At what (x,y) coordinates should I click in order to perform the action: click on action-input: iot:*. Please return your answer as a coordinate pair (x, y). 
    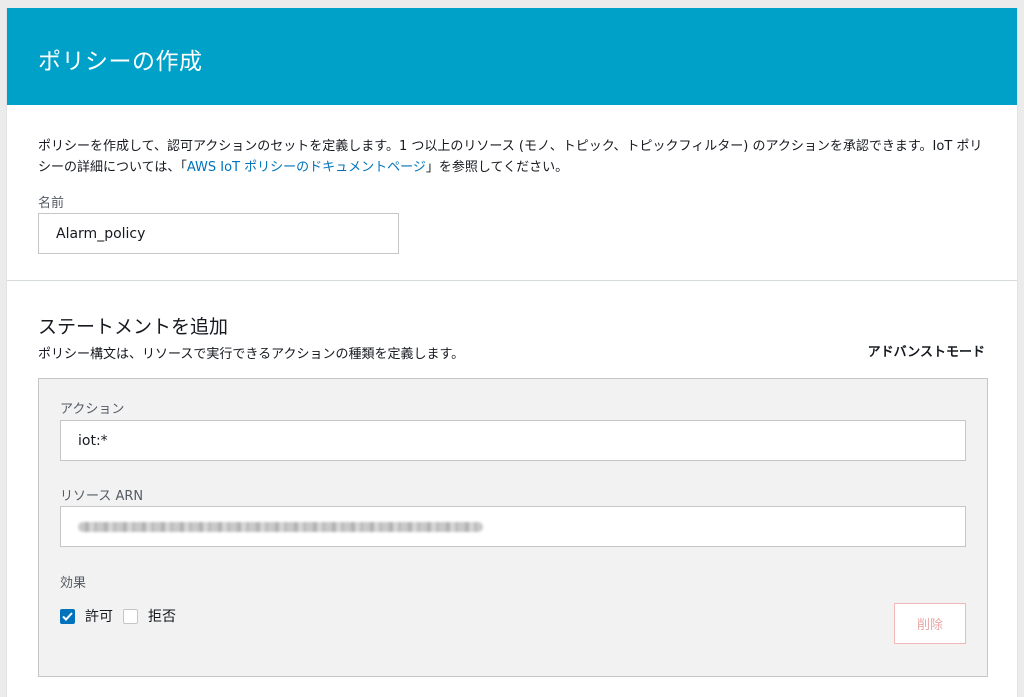
    Looking at the image, I should click on (513, 440).